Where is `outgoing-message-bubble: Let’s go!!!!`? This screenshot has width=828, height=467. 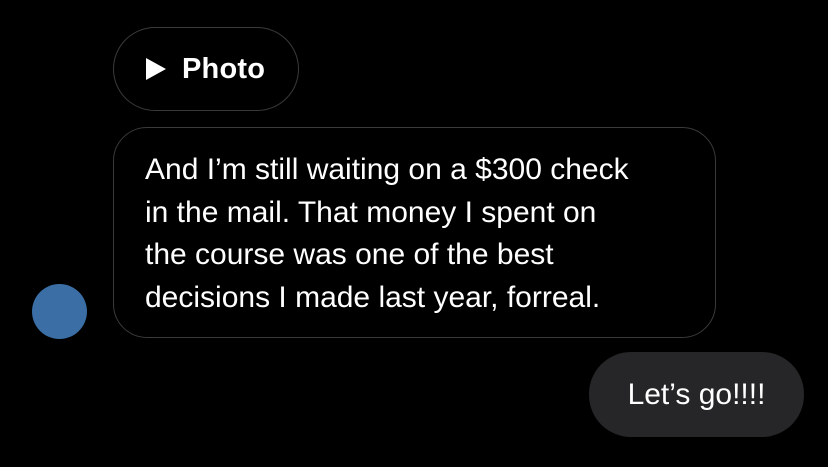 outgoing-message-bubble: Let’s go!!!! is located at coordinates (696, 394).